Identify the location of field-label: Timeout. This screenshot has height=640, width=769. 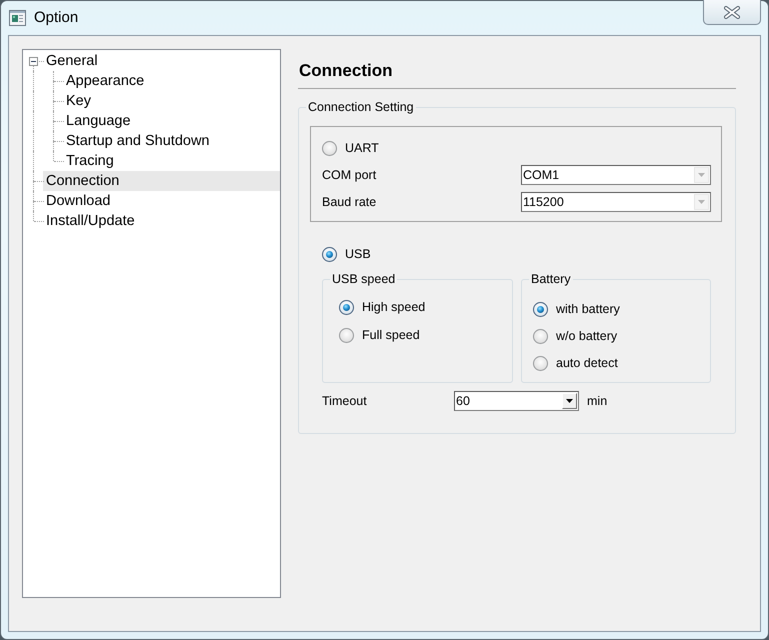
(345, 401).